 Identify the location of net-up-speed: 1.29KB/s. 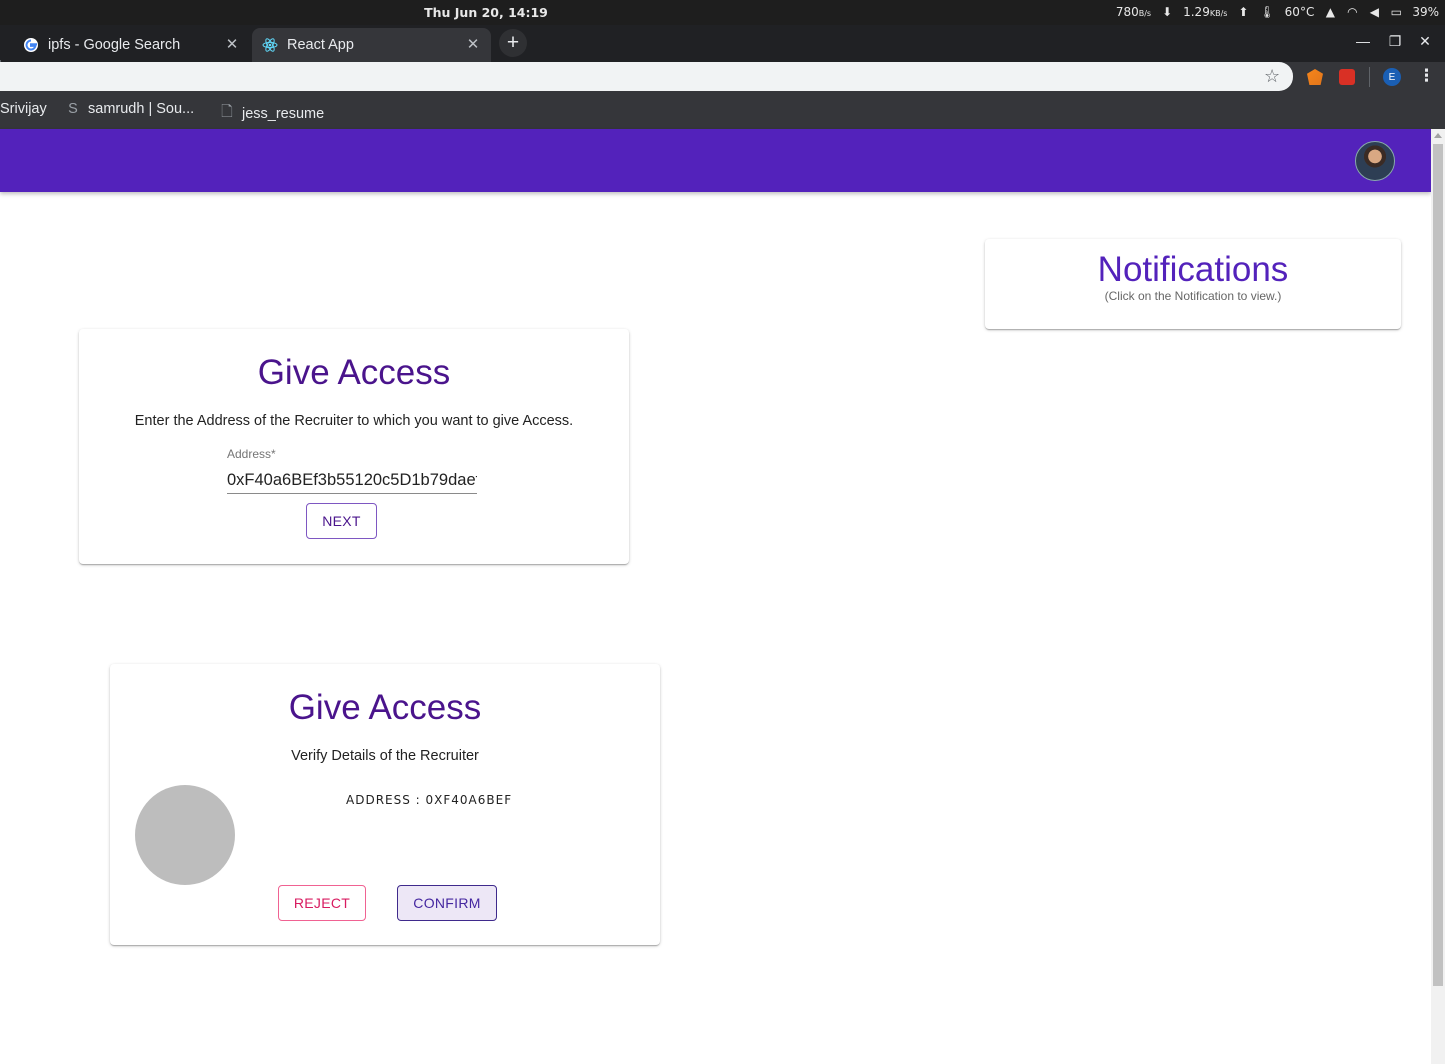
(1205, 12).